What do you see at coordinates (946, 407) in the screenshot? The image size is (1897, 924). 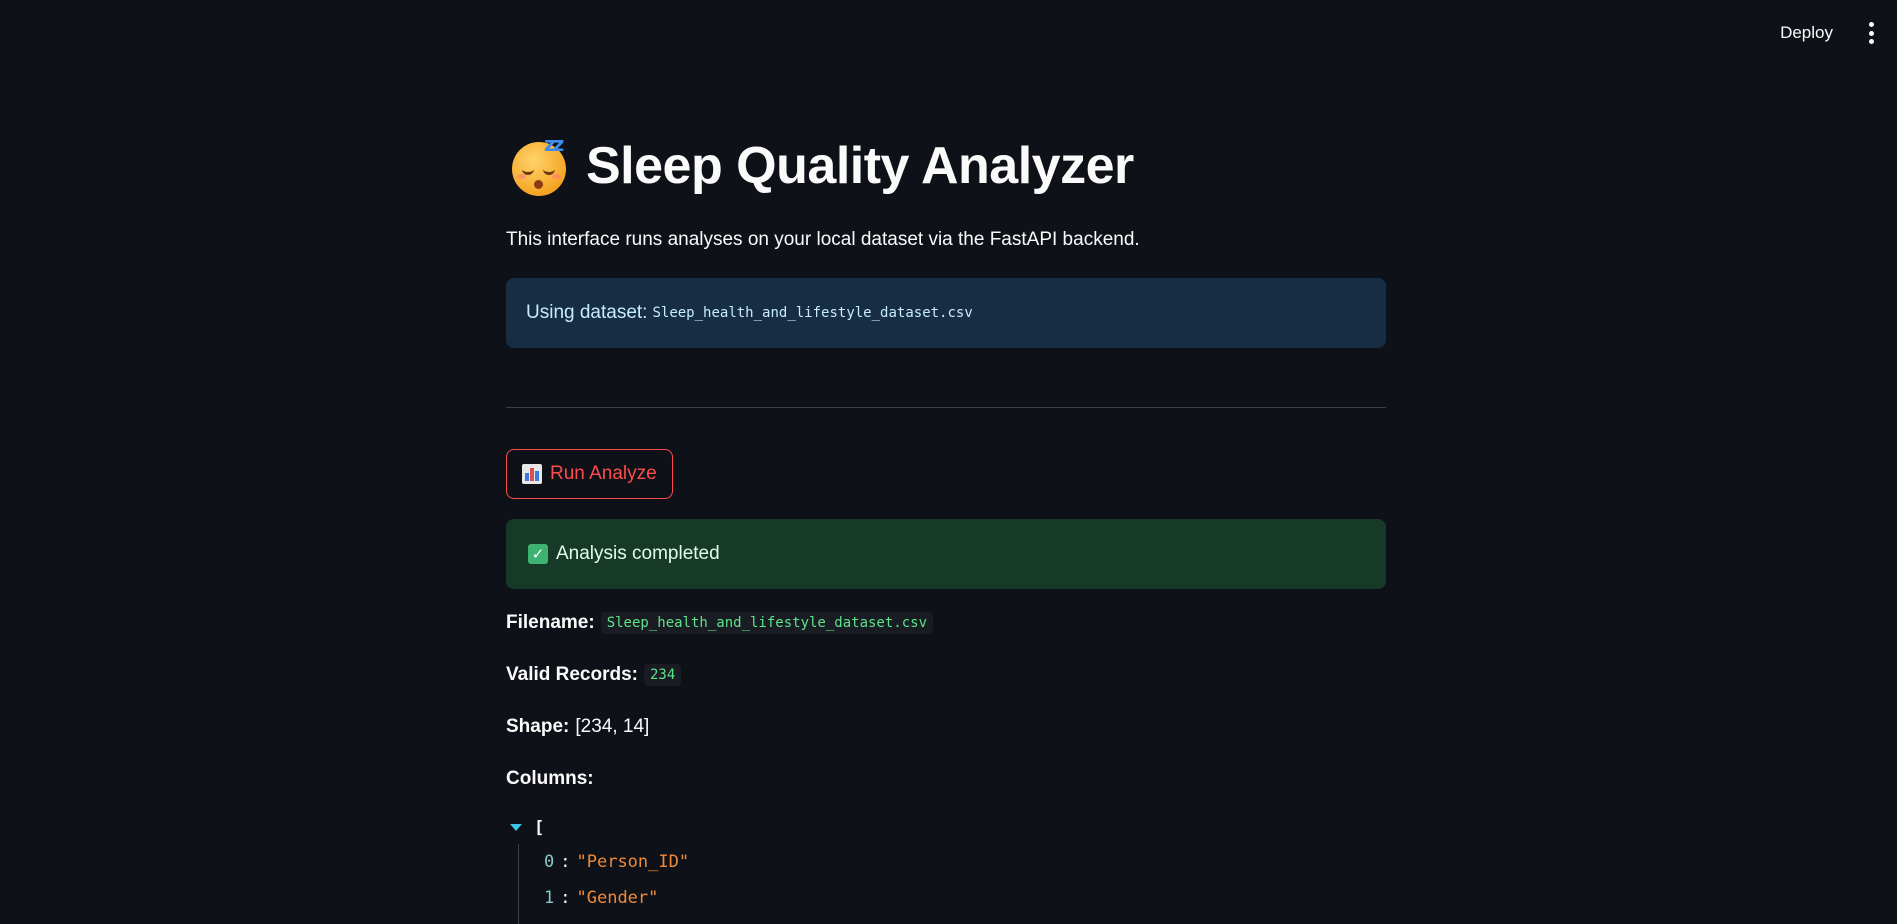 I see `divider` at bounding box center [946, 407].